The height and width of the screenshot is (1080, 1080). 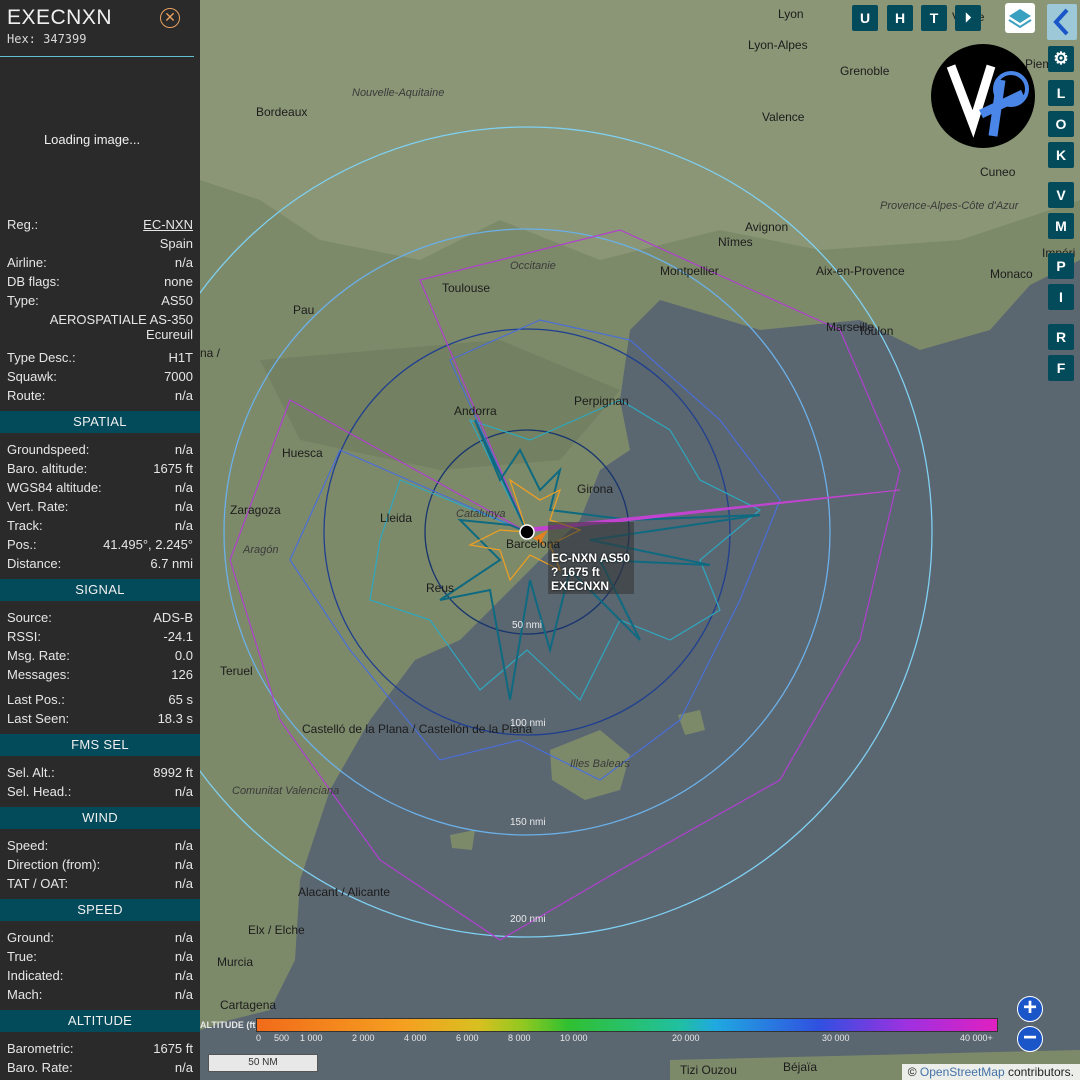 What do you see at coordinates (173, 772) in the screenshot?
I see `fms-value: 8992 ft` at bounding box center [173, 772].